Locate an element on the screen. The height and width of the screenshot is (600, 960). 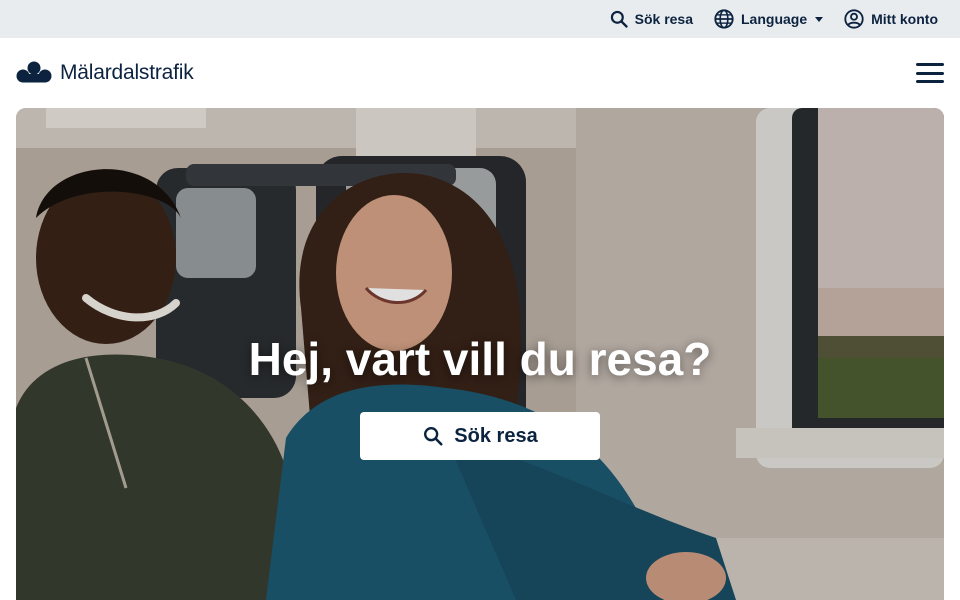
account-label: Mitt konto is located at coordinates (904, 19).